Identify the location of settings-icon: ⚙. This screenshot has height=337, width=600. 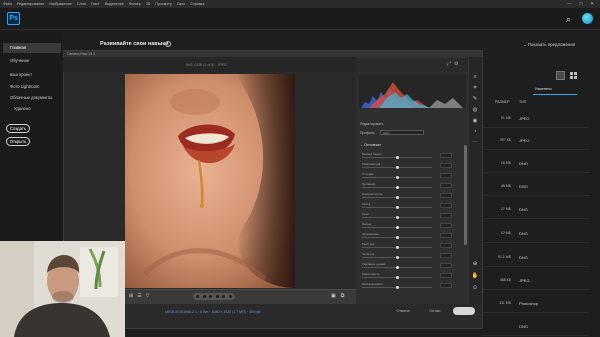
(456, 64).